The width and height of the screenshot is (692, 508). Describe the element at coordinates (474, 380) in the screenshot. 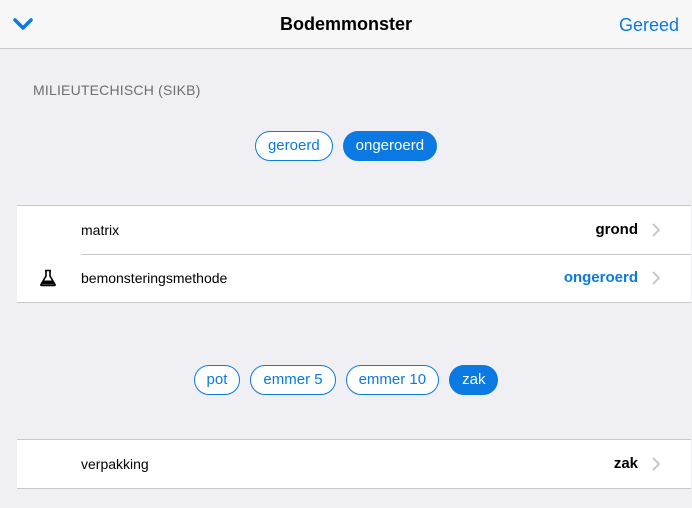

I see `option-zak-button: zak` at that location.